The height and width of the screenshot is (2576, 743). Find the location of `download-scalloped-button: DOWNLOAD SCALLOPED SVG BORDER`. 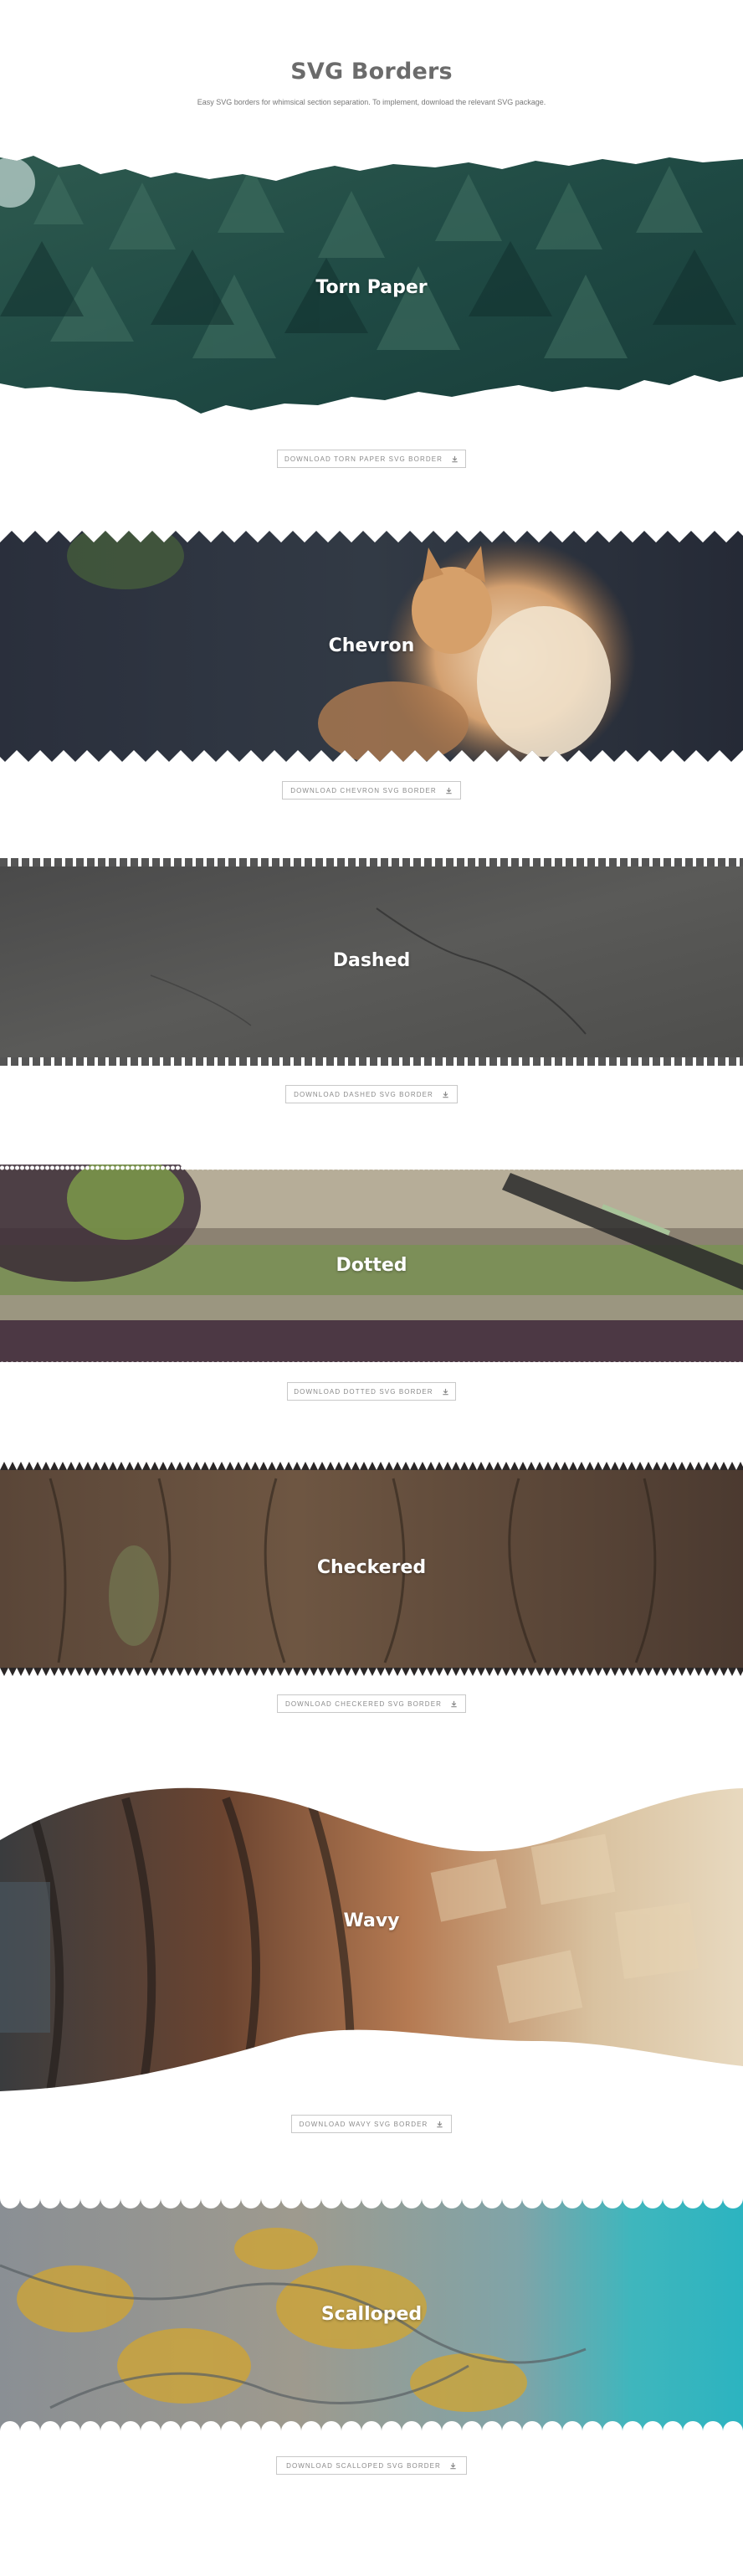

download-scalloped-button: DOWNLOAD SCALLOPED SVG BORDER is located at coordinates (371, 2466).